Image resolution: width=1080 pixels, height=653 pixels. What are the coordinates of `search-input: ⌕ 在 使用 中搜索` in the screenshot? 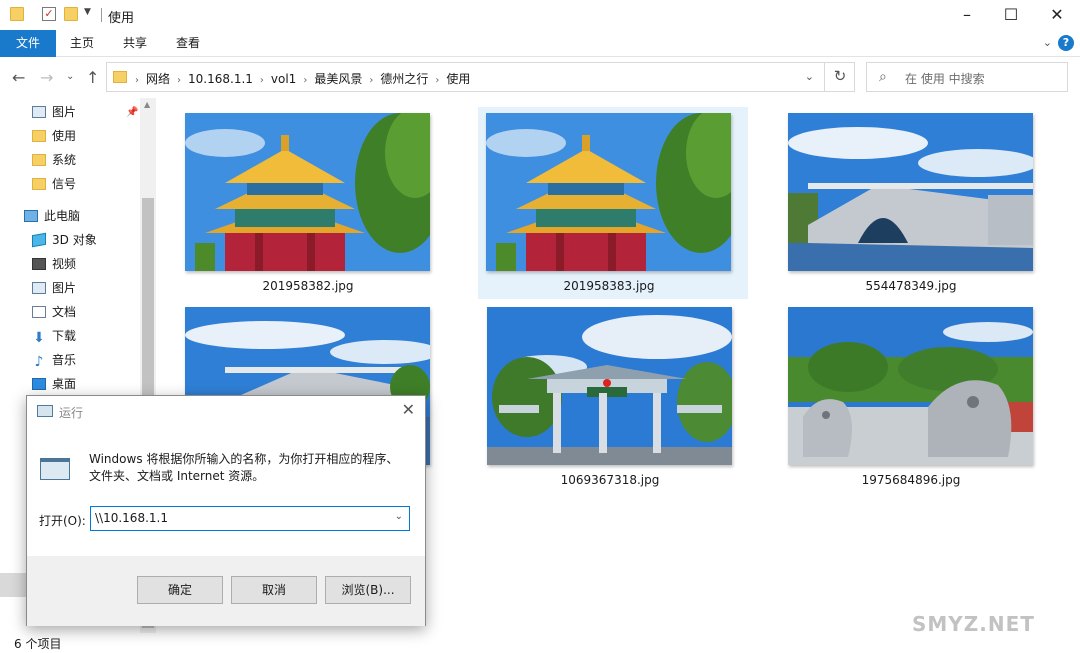 It's located at (967, 77).